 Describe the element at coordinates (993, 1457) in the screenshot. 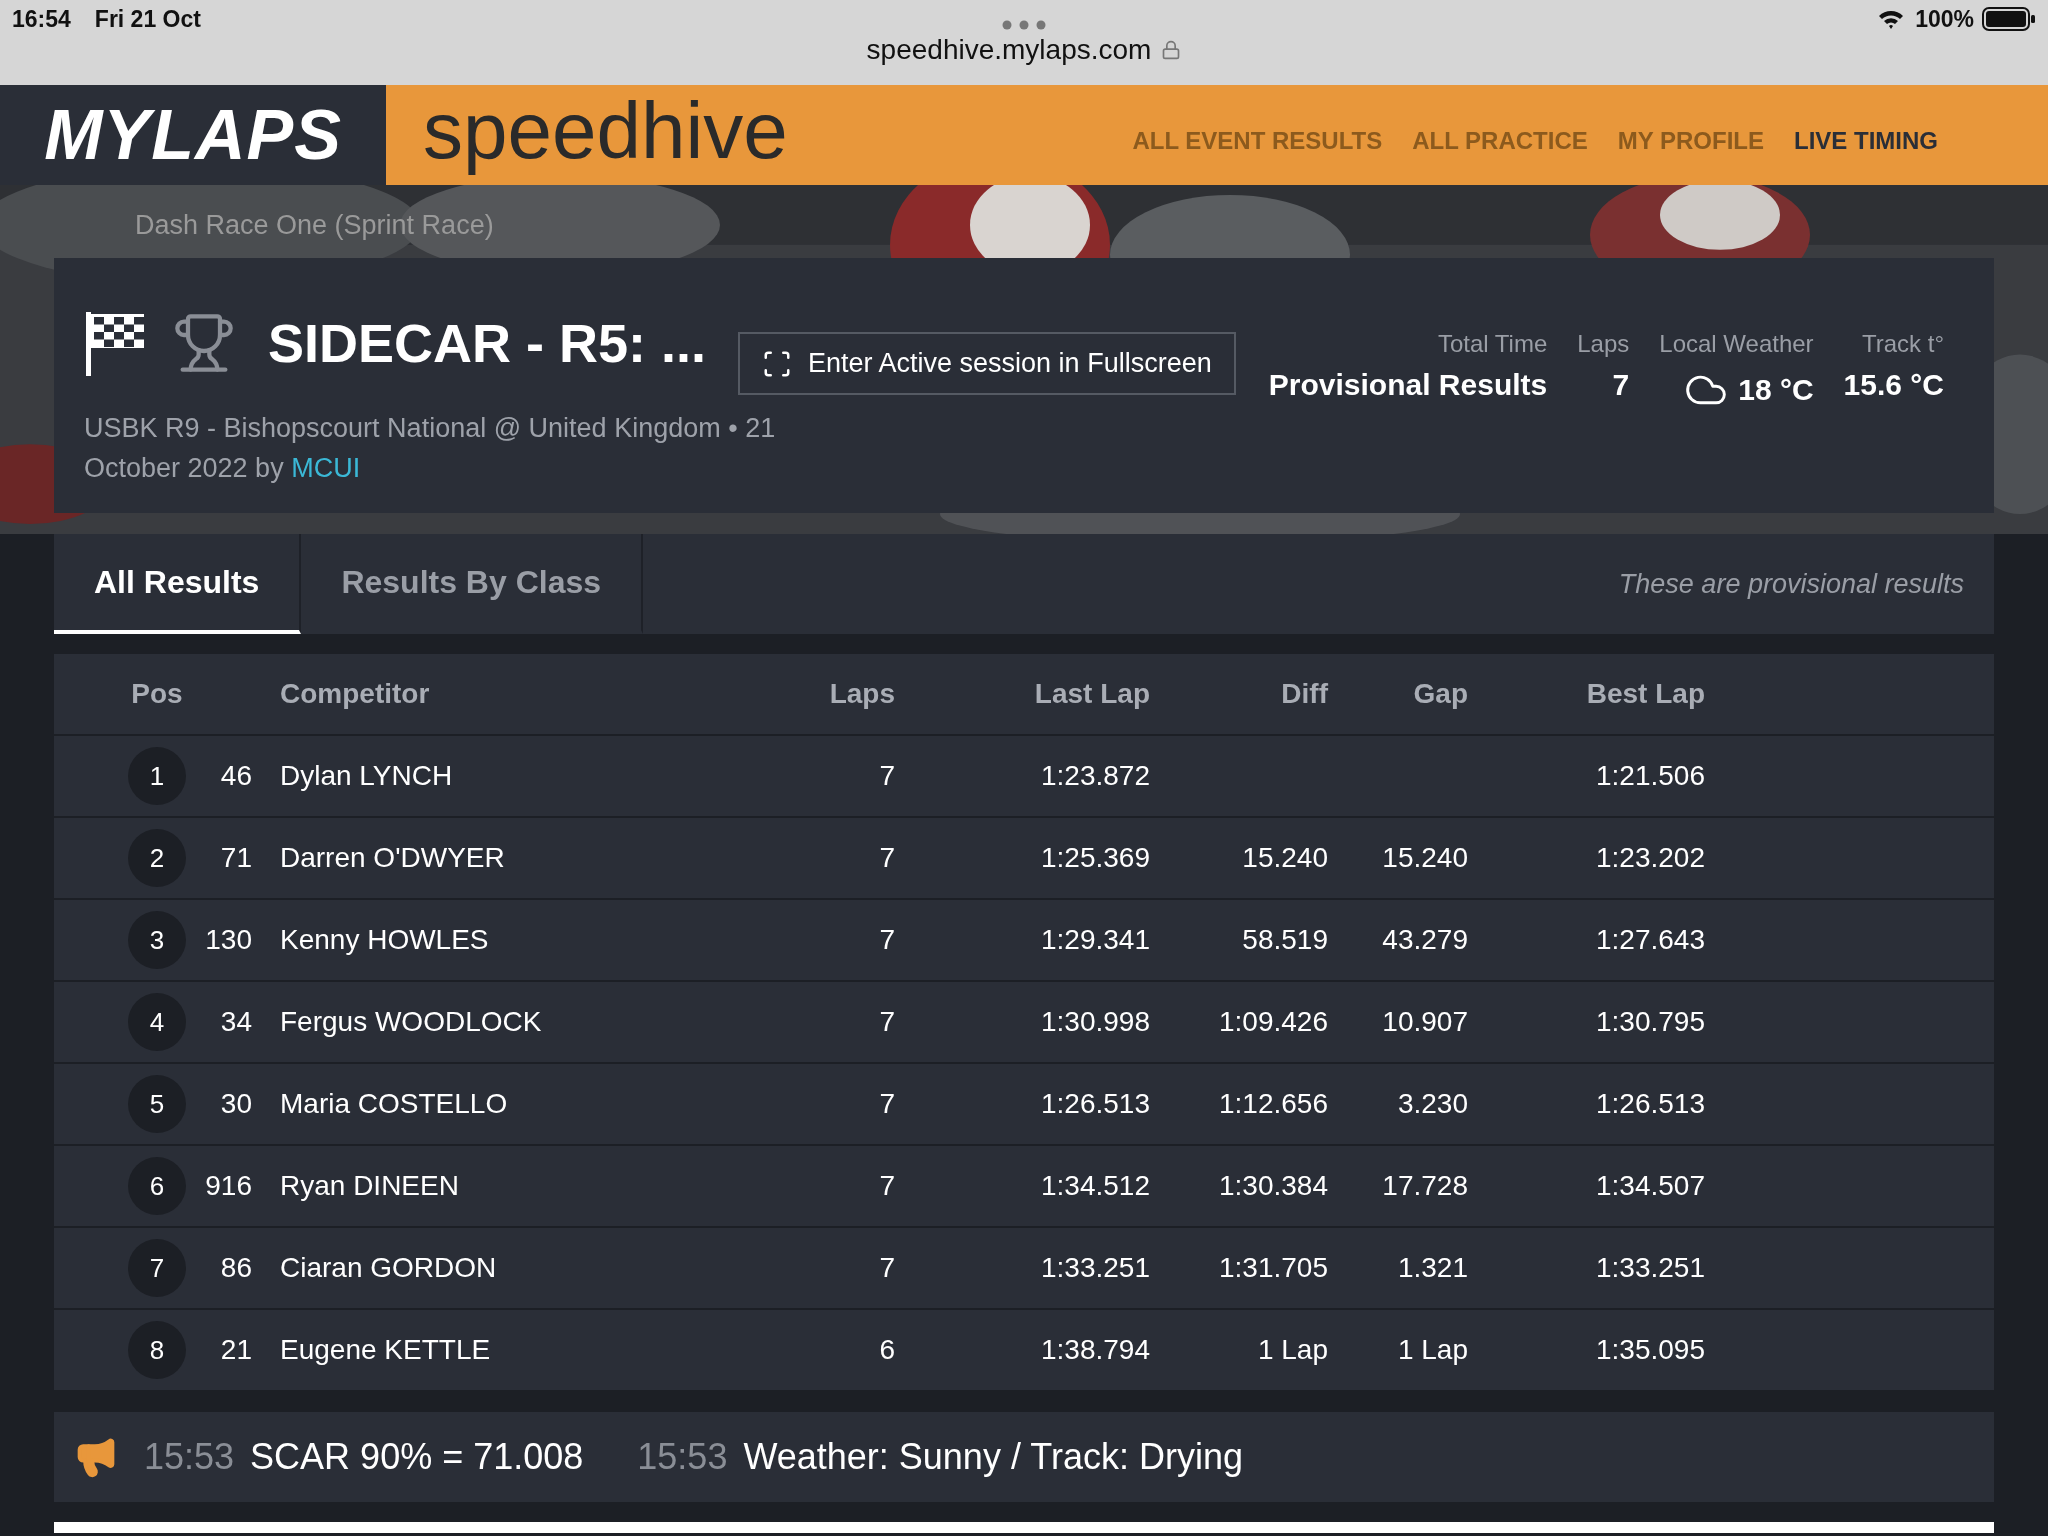

I see `announcement-text: Weather: Sunny / Track: Drying` at that location.